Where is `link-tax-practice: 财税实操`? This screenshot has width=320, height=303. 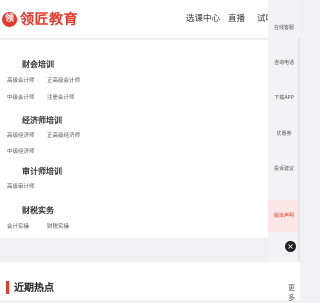 link-tax-practice: 财税实操 is located at coordinates (58, 226).